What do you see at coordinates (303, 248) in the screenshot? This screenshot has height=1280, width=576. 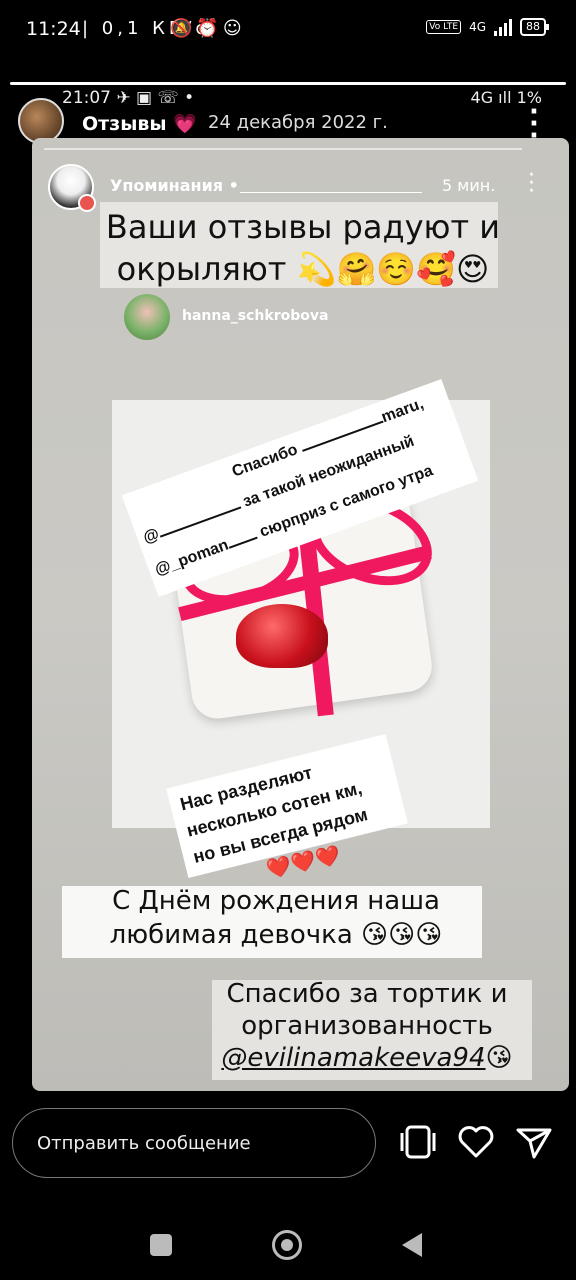 I see `banner-text: Ваши отзывы радуют и окрыляют 💫🤗☺️🥰😍` at bounding box center [303, 248].